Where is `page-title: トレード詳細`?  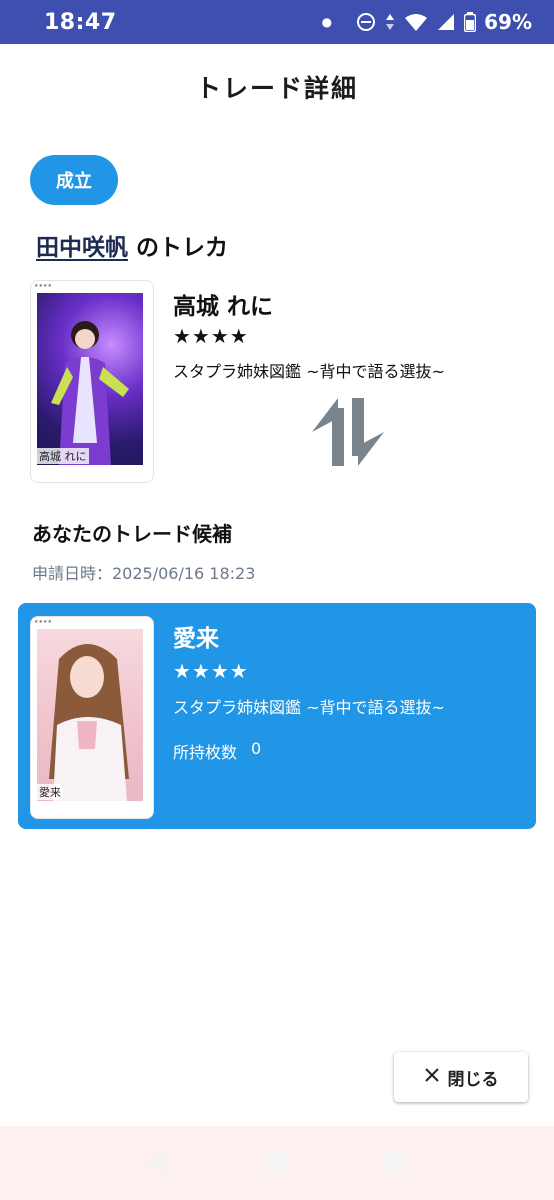 page-title: トレード詳細 is located at coordinates (276, 88).